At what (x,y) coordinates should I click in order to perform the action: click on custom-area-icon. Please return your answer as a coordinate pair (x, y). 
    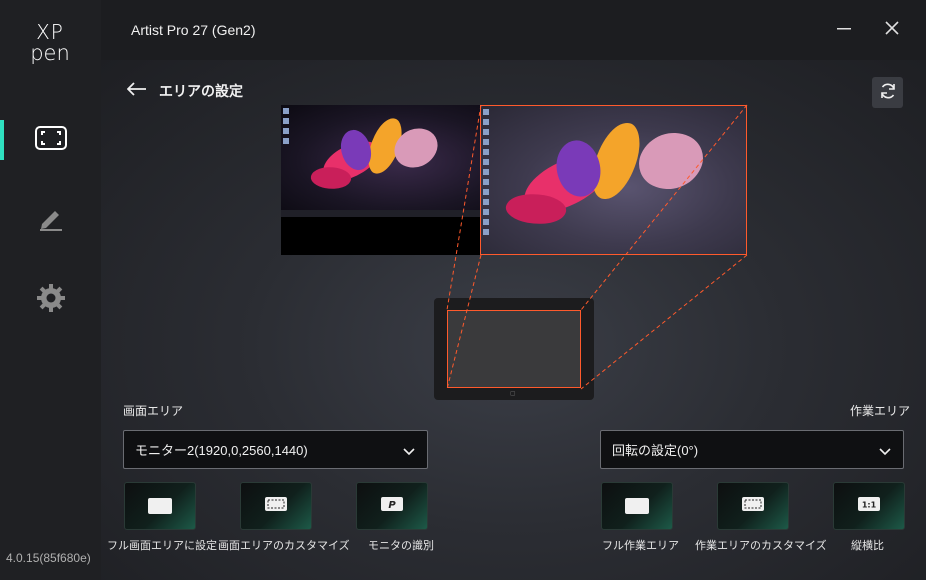
    Looking at the image, I should click on (276, 506).